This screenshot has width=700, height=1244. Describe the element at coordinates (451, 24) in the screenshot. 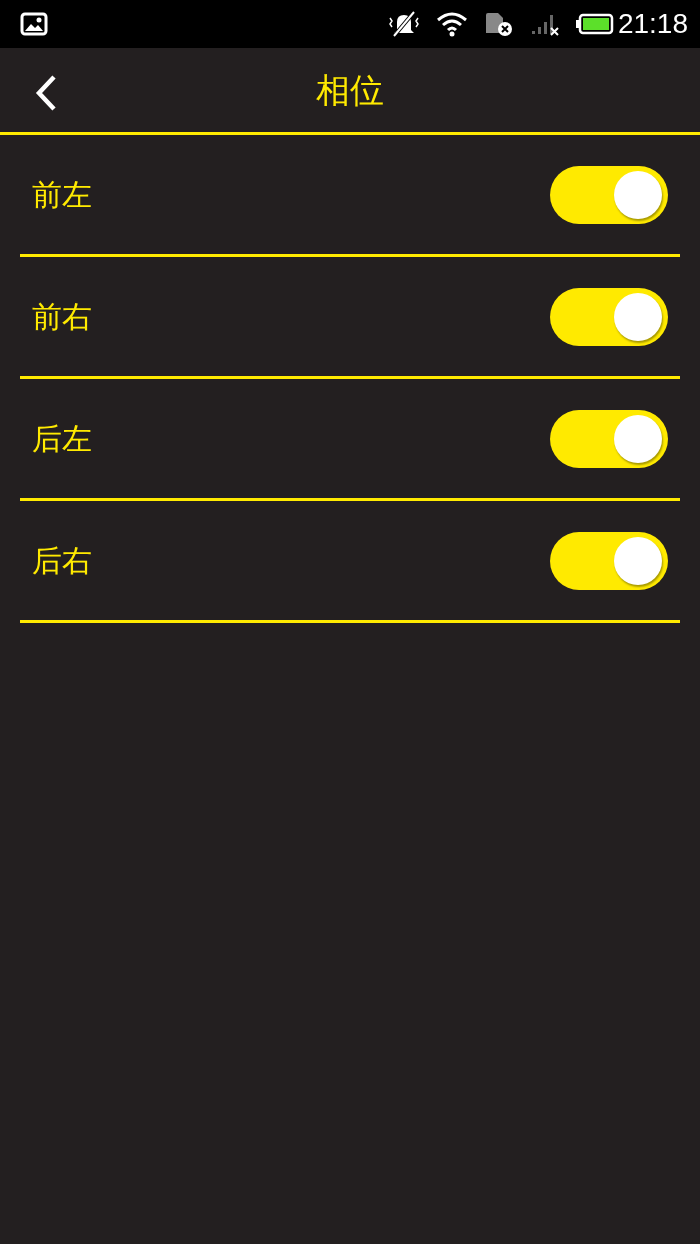

I see `wifi-icon` at that location.